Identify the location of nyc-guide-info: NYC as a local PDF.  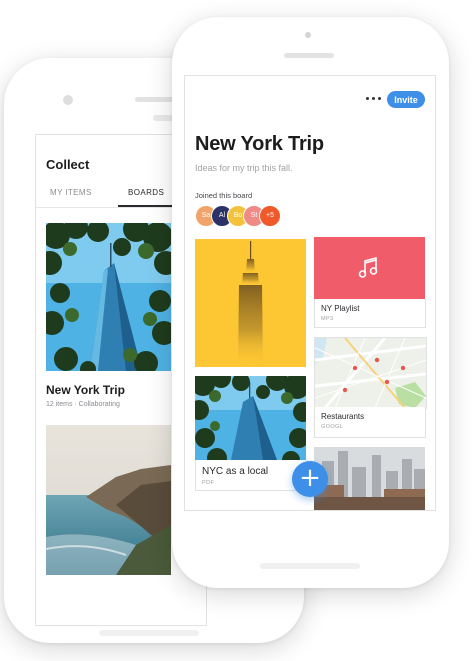
(251, 475).